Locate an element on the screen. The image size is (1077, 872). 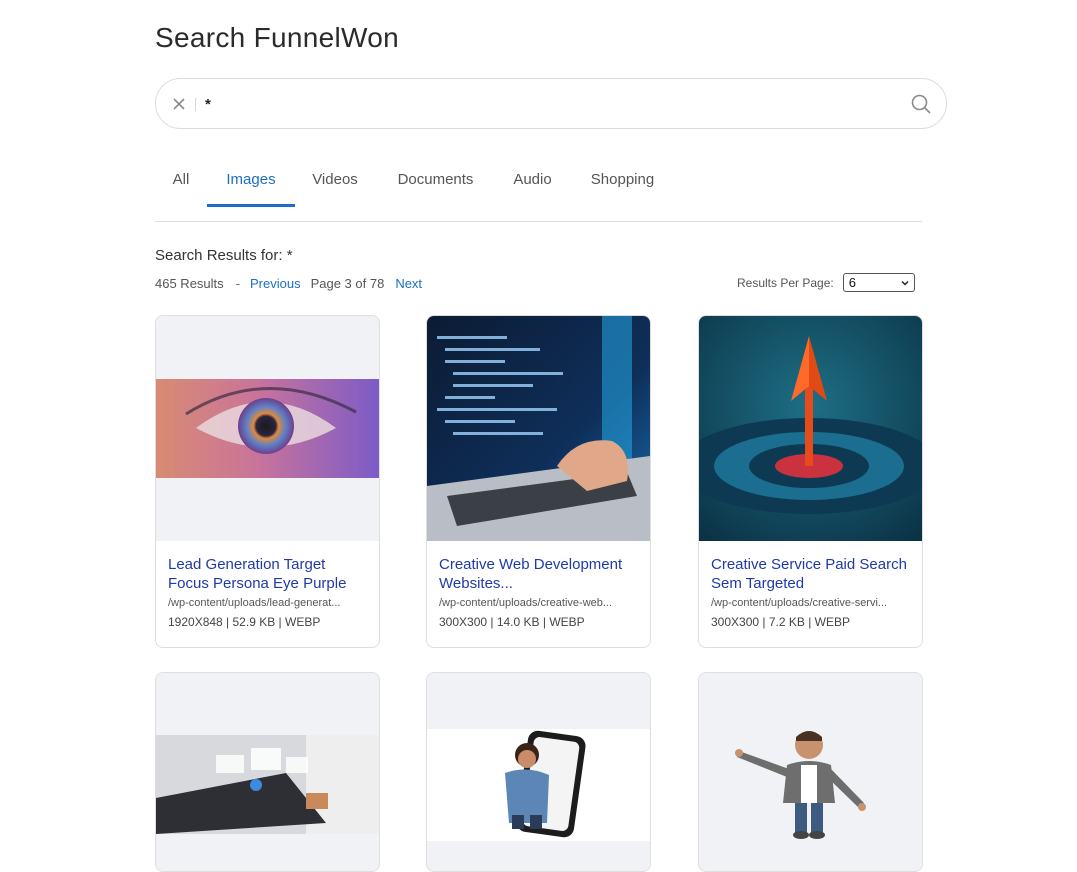
eye-image is located at coordinates (267, 428).